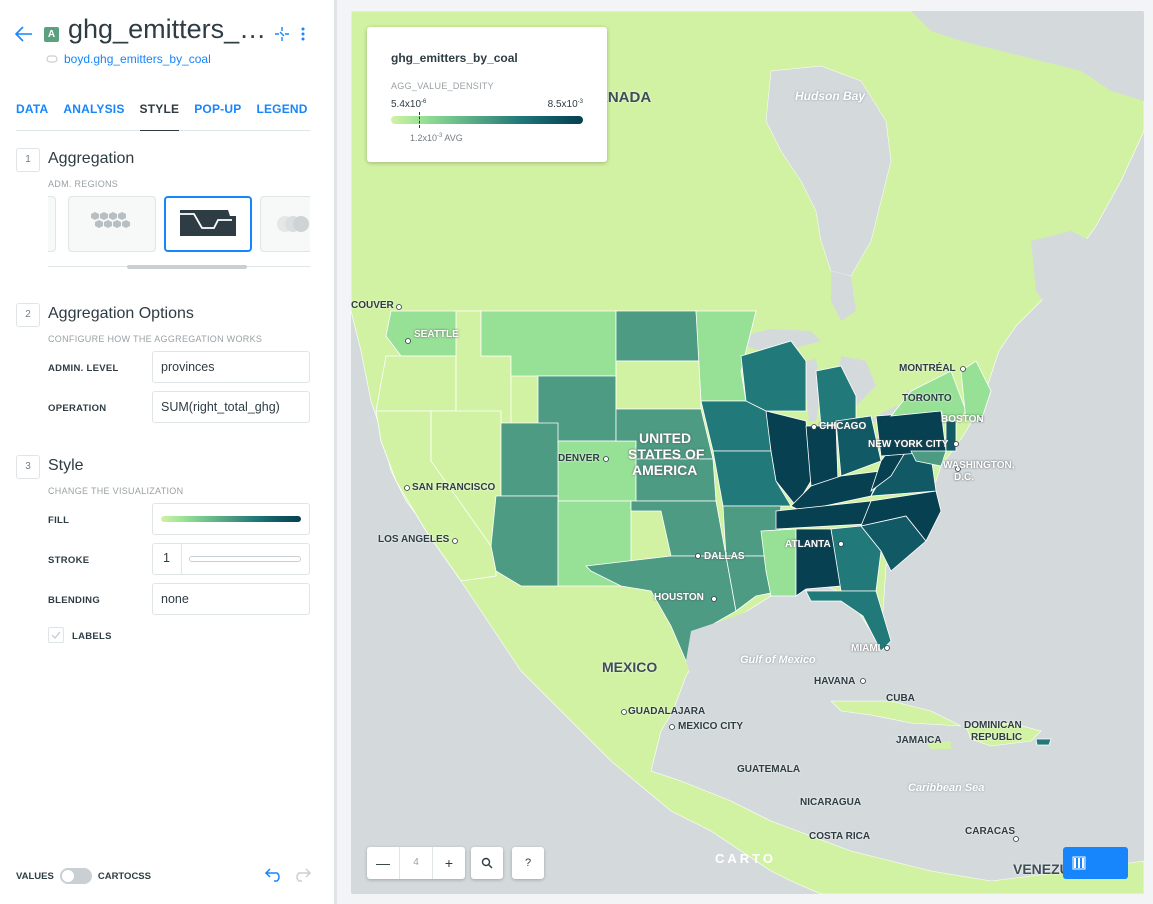 This screenshot has height=904, width=1153. Describe the element at coordinates (840, 836) in the screenshot. I see `label-costa-rica: COSTA RICA` at that location.